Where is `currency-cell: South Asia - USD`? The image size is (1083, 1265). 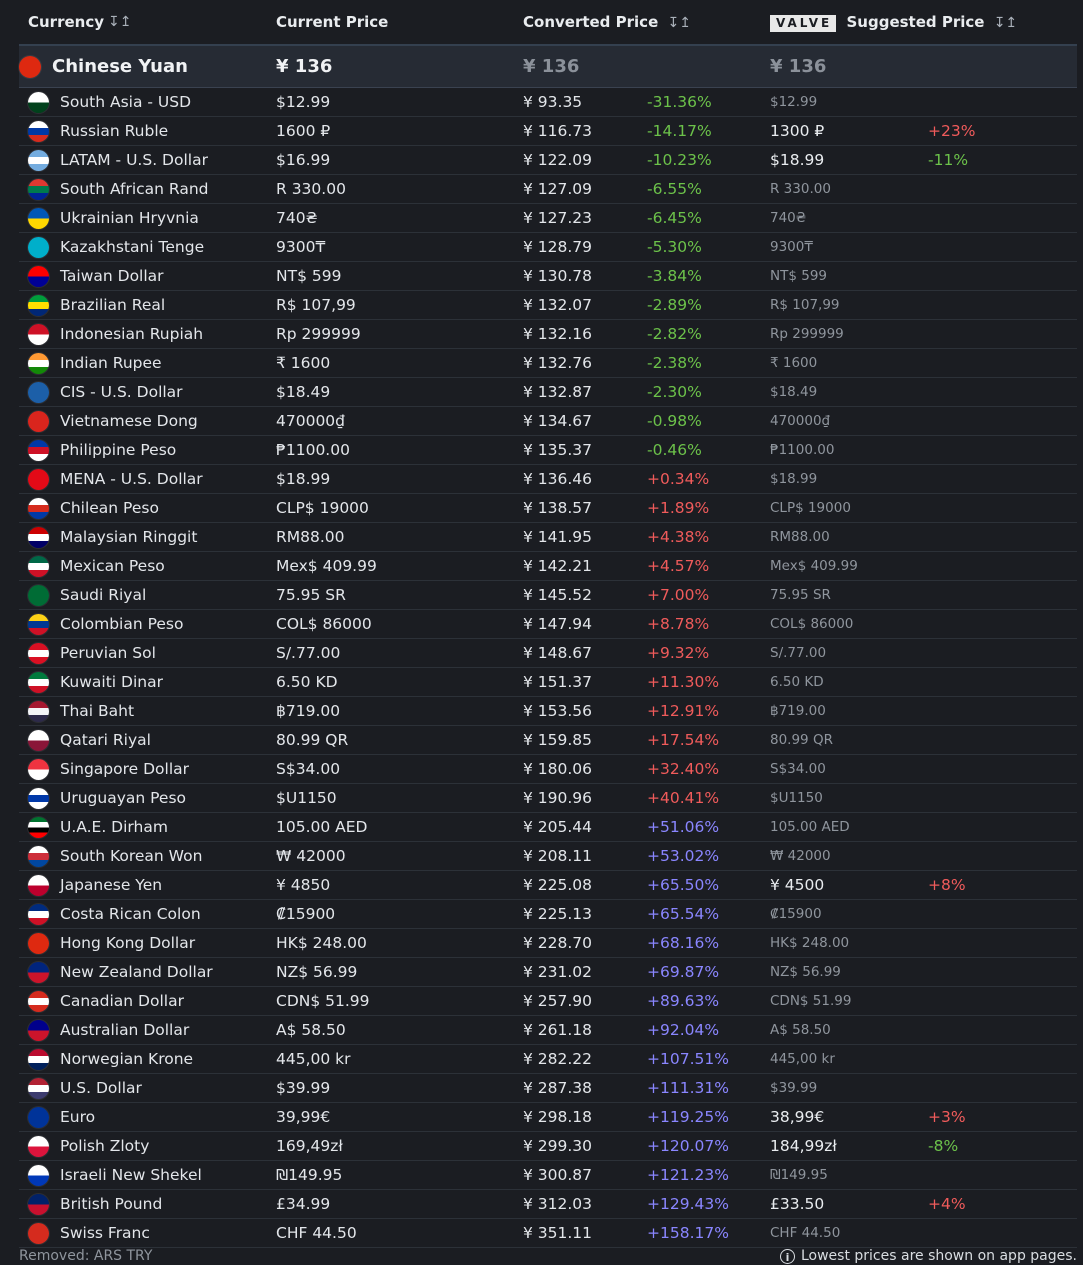
currency-cell: South Asia - USD is located at coordinates (147, 102).